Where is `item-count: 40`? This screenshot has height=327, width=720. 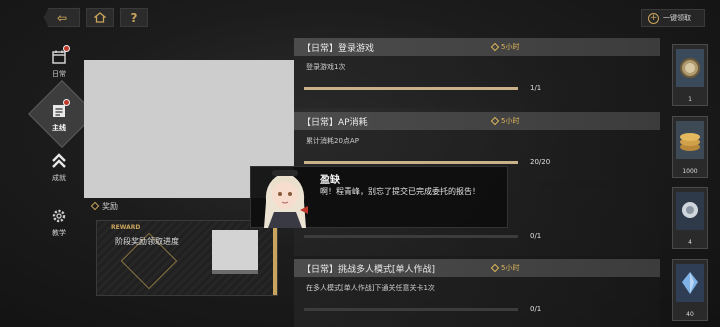 item-count: 40 is located at coordinates (690, 314).